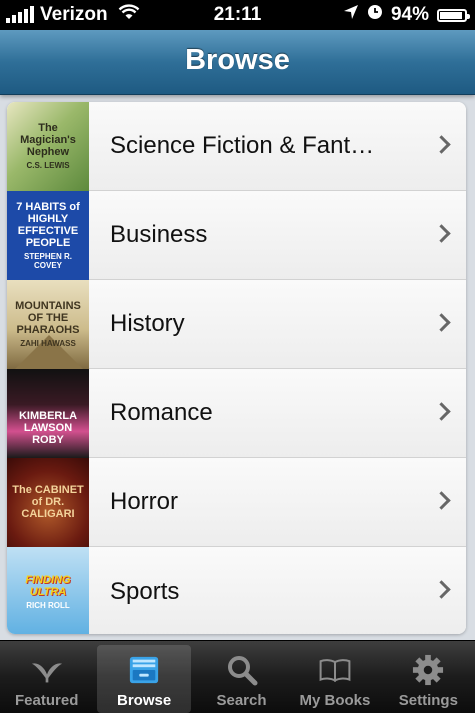 The height and width of the screenshot is (713, 475). What do you see at coordinates (428, 700) in the screenshot?
I see `tab-label: Settings` at bounding box center [428, 700].